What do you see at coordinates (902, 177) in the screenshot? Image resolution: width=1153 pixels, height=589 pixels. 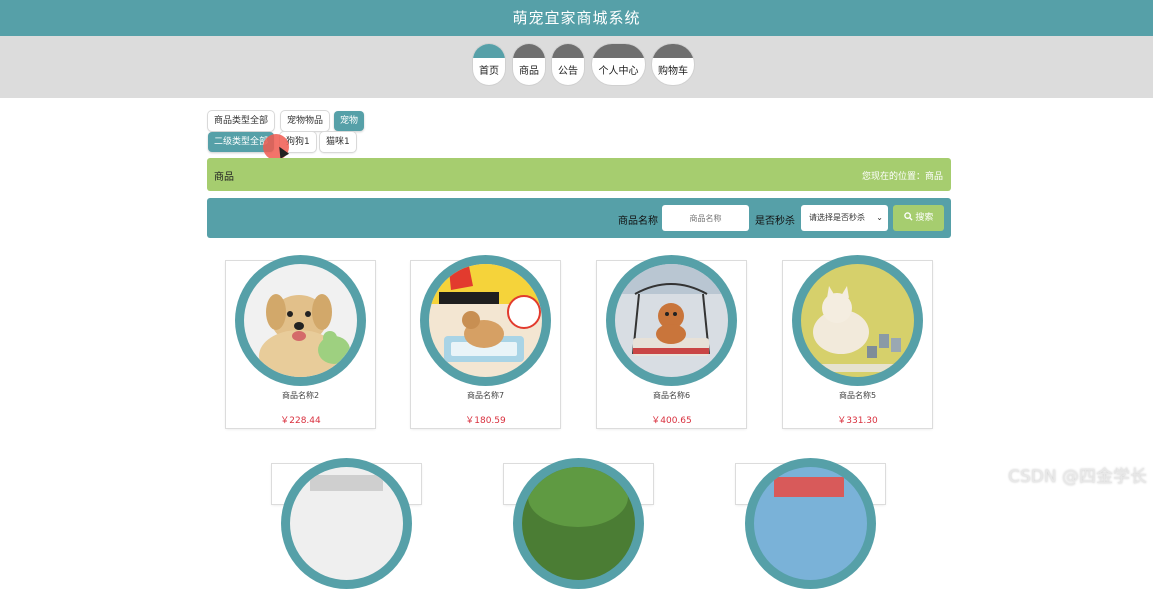 I see `breadcrumb-location: 您现在的位置：商品` at bounding box center [902, 177].